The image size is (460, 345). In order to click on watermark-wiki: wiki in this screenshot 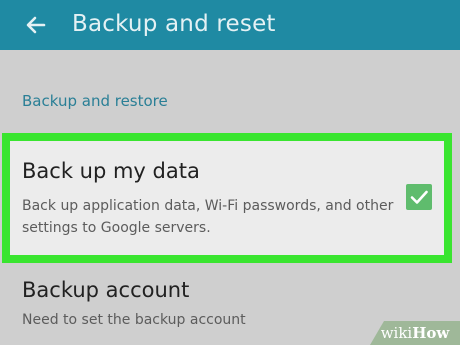, I will do `click(396, 333)`.